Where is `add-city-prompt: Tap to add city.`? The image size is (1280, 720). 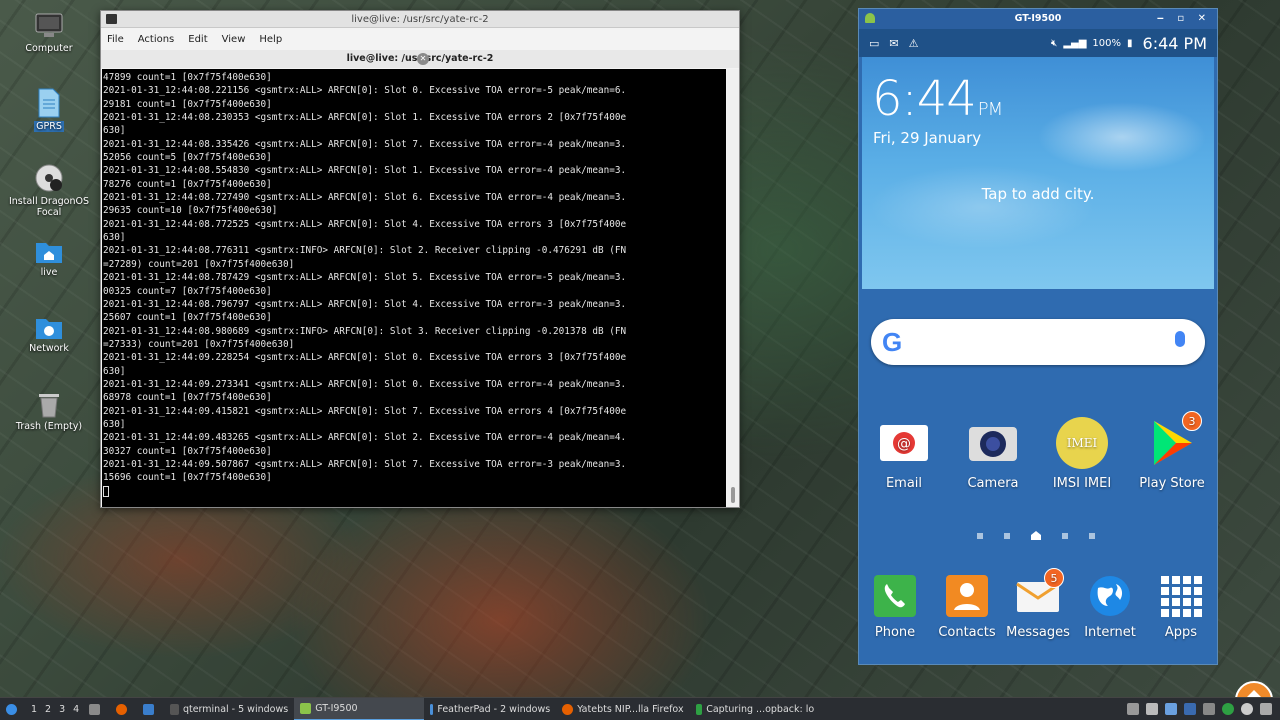 add-city-prompt: Tap to add city. is located at coordinates (1038, 194).